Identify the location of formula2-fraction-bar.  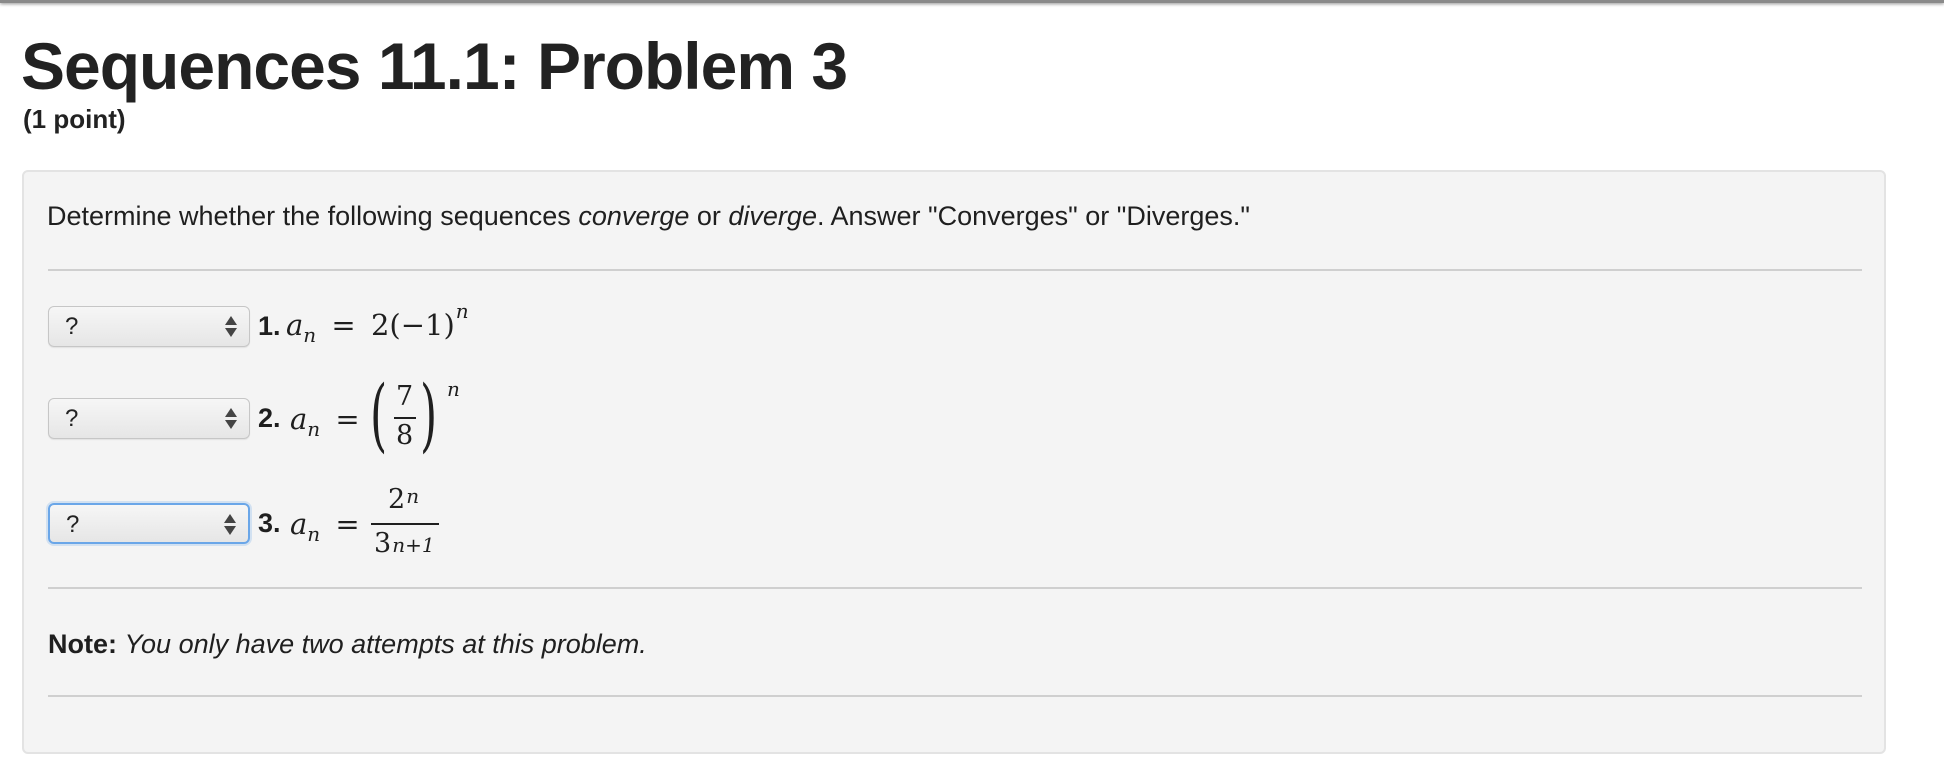
(405, 418).